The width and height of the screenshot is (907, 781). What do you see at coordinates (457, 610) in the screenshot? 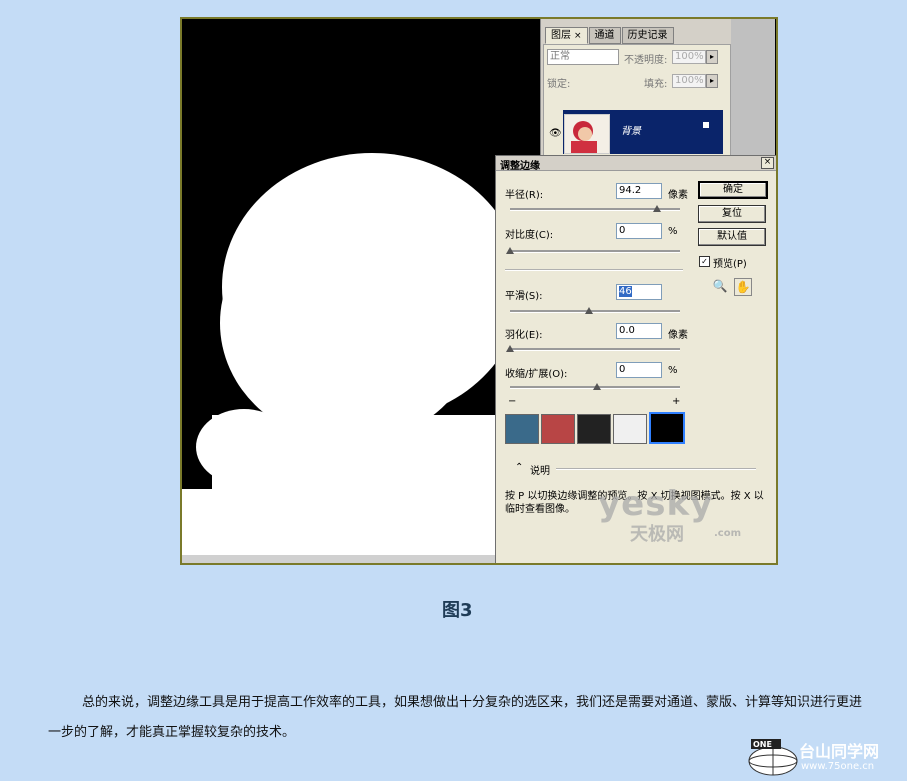
I see `figure-caption: 图3` at bounding box center [457, 610].